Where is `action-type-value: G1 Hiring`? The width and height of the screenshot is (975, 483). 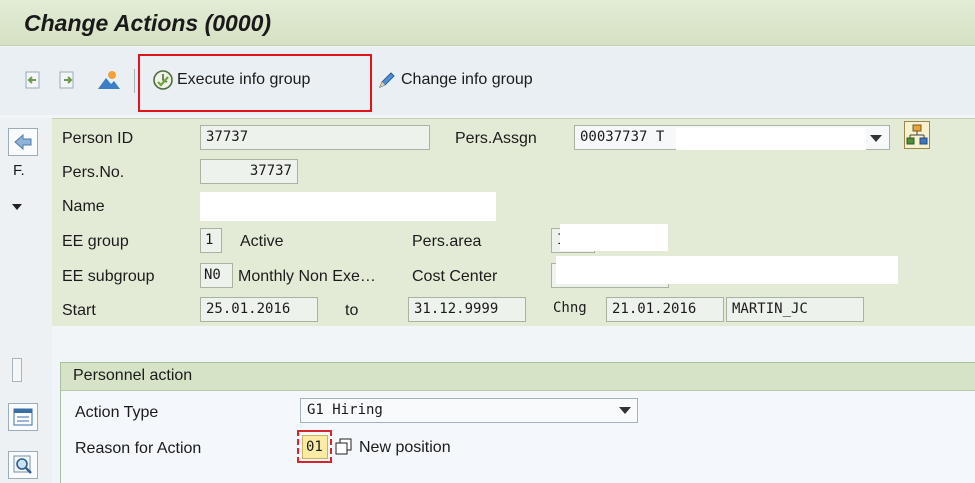 action-type-value: G1 Hiring is located at coordinates (345, 410).